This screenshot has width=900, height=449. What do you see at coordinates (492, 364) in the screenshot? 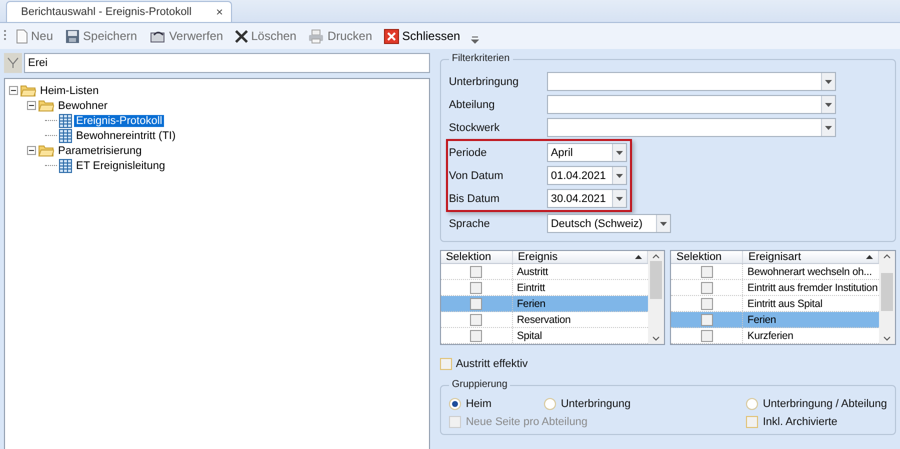
I see `checkbox-label: Austritt effektiv` at bounding box center [492, 364].